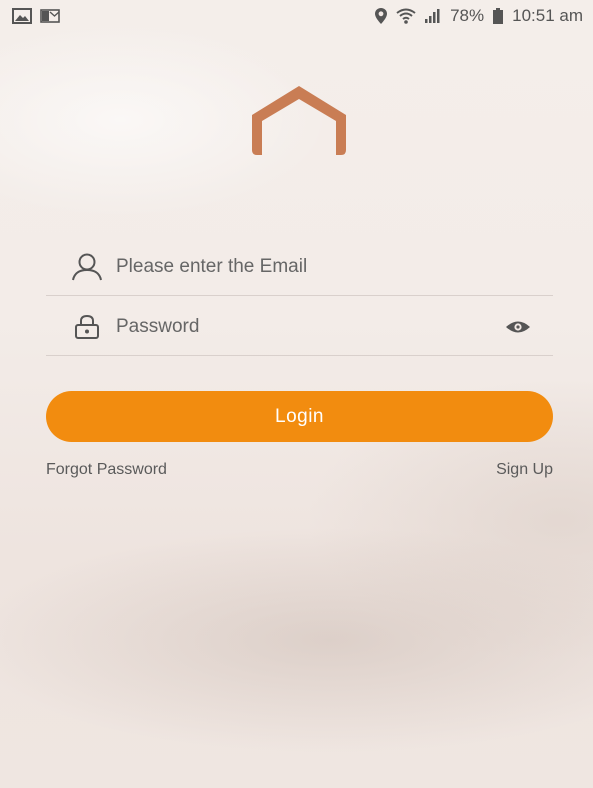  What do you see at coordinates (22, 16) in the screenshot?
I see `image-icon` at bounding box center [22, 16].